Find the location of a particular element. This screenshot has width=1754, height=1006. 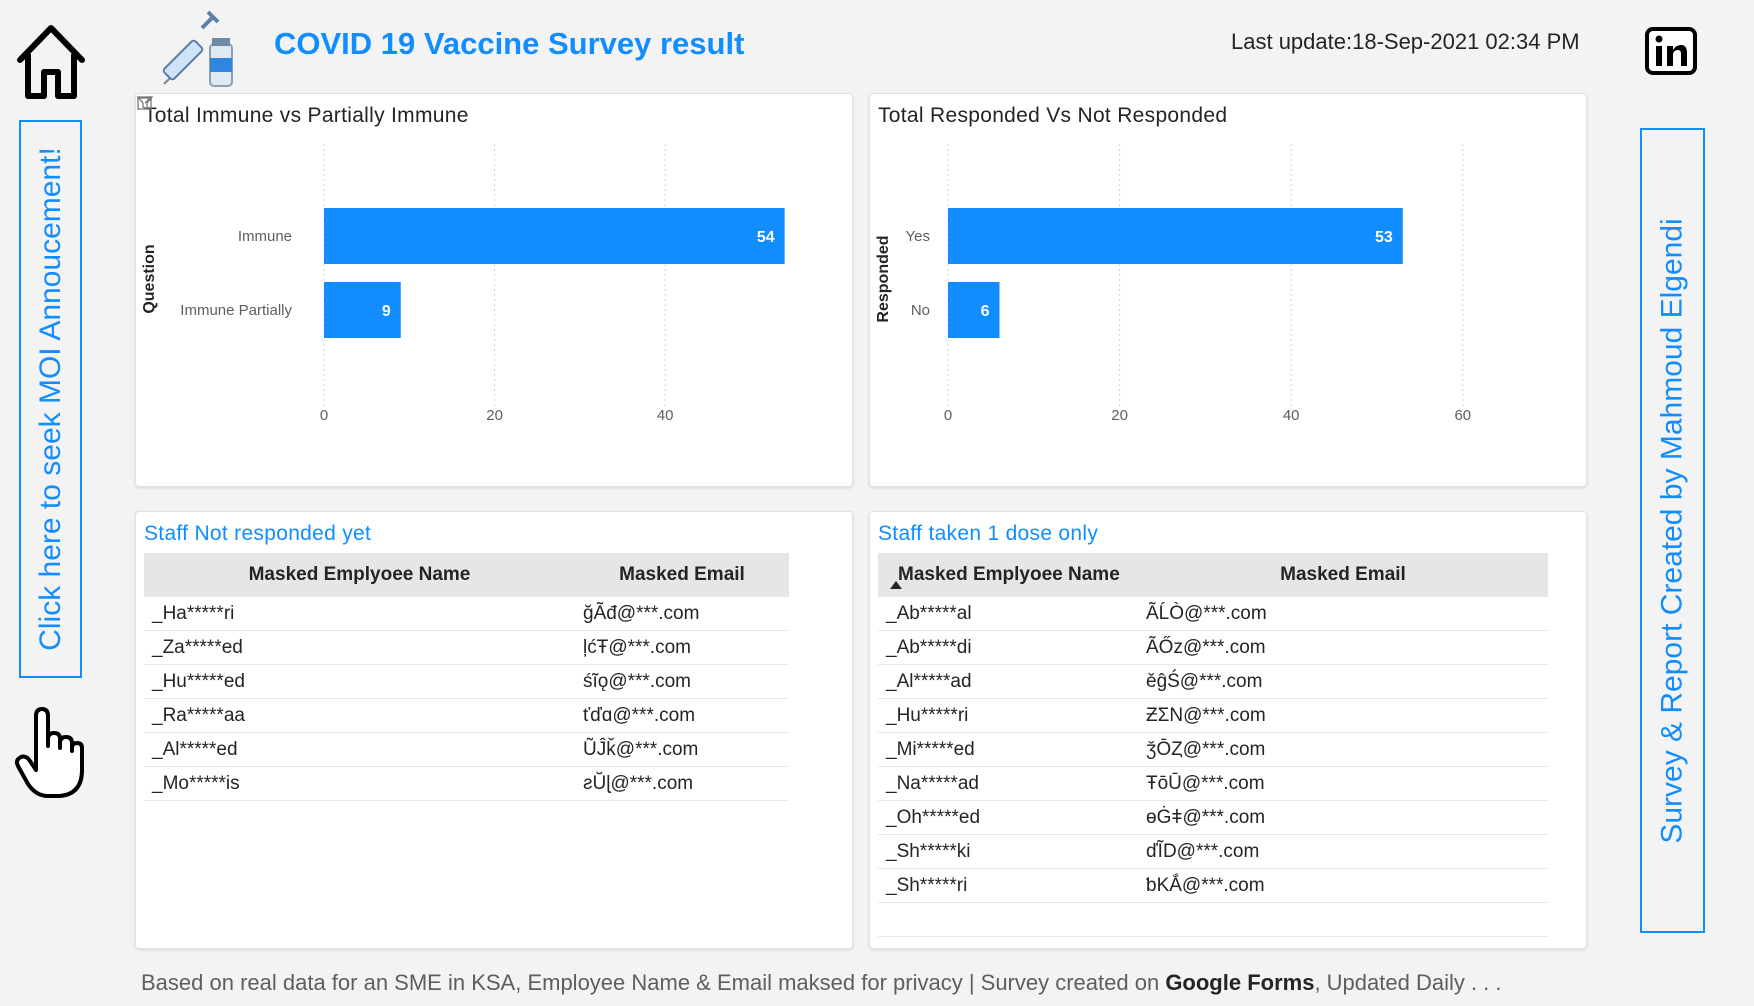

moi-announcement-link: Click here to seek MOI Annoucement! is located at coordinates (50, 399).